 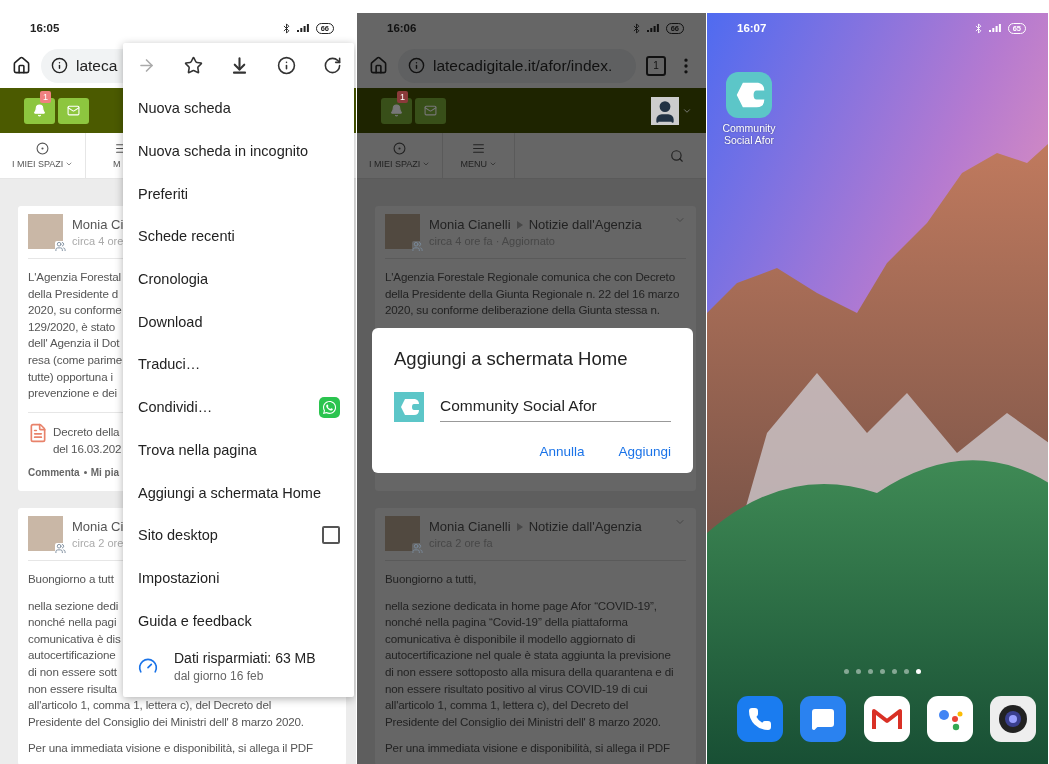 What do you see at coordinates (1013, 719) in the screenshot?
I see `camera-icon` at bounding box center [1013, 719].